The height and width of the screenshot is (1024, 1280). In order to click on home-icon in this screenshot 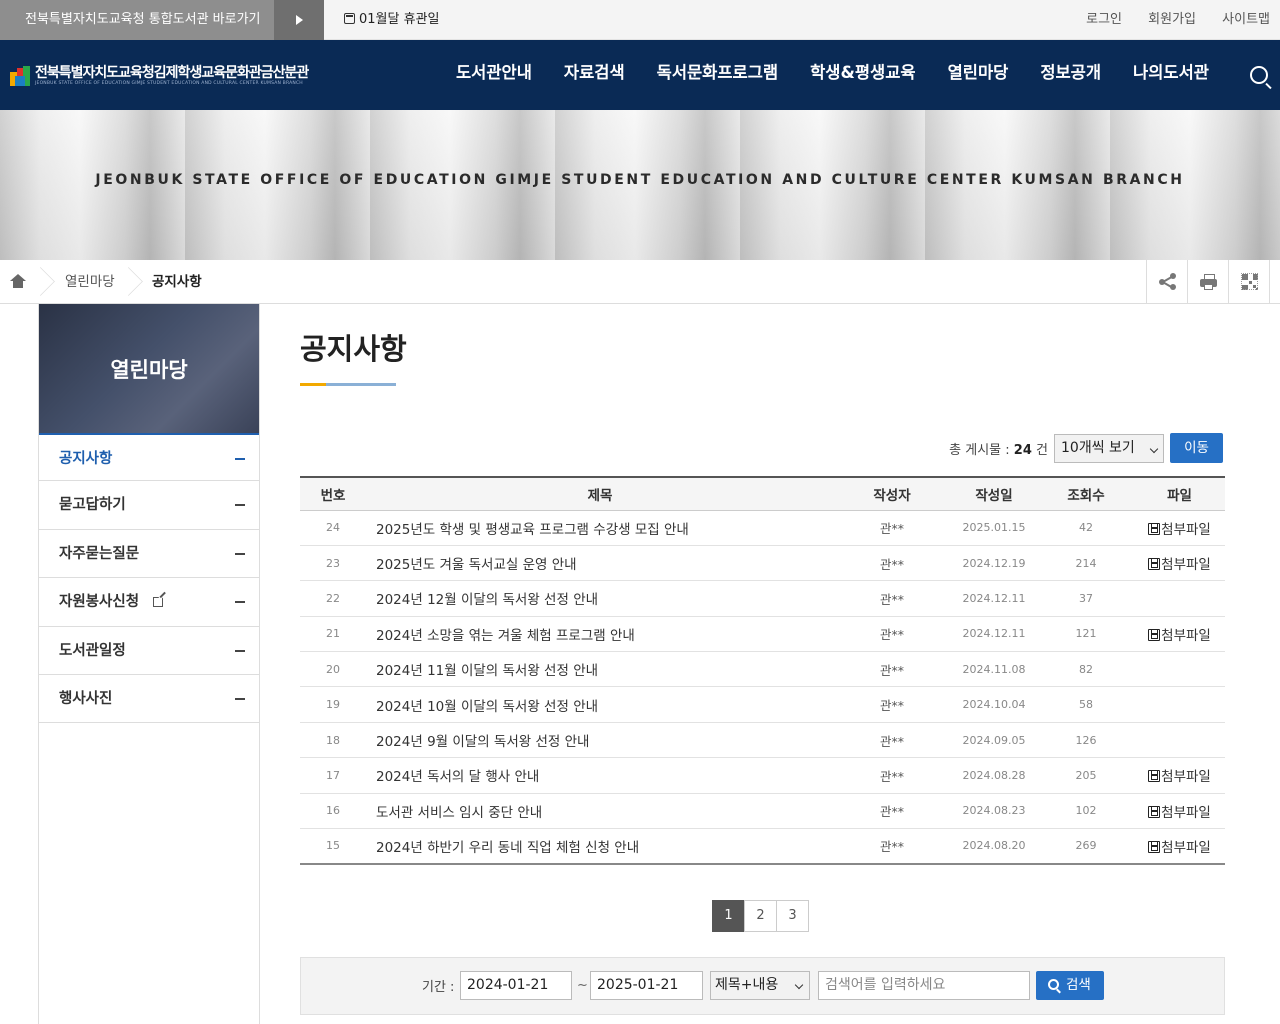, I will do `click(18, 281)`.